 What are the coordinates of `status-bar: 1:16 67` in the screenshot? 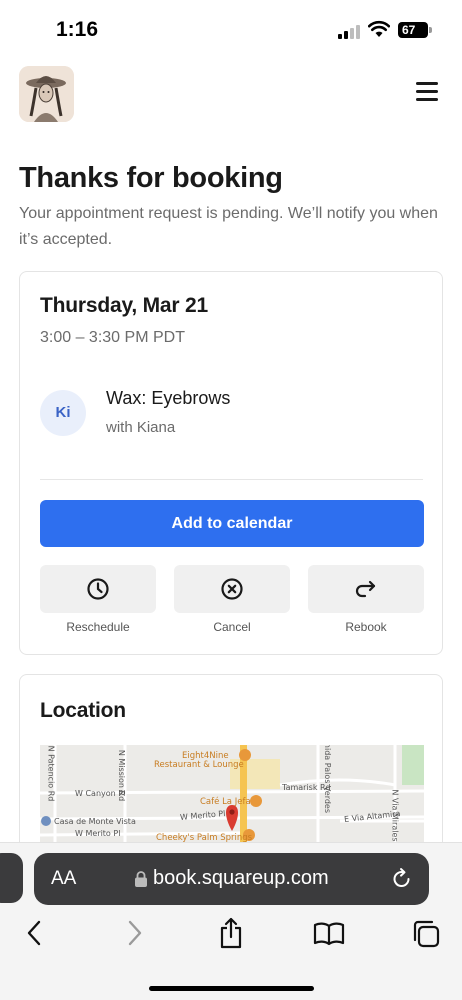 It's located at (231, 29).